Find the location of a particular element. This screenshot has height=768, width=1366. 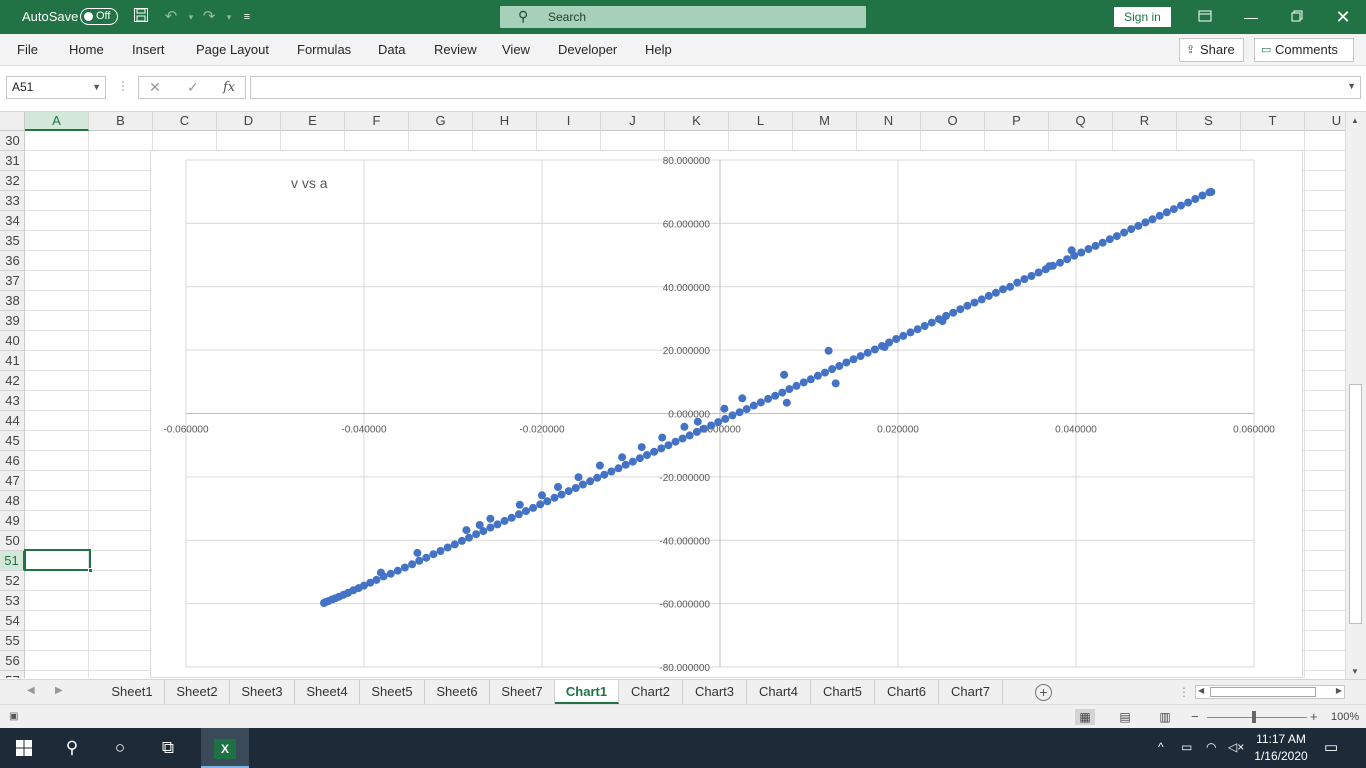

scroll-down-icon: ▼ is located at coordinates (1355, 671).